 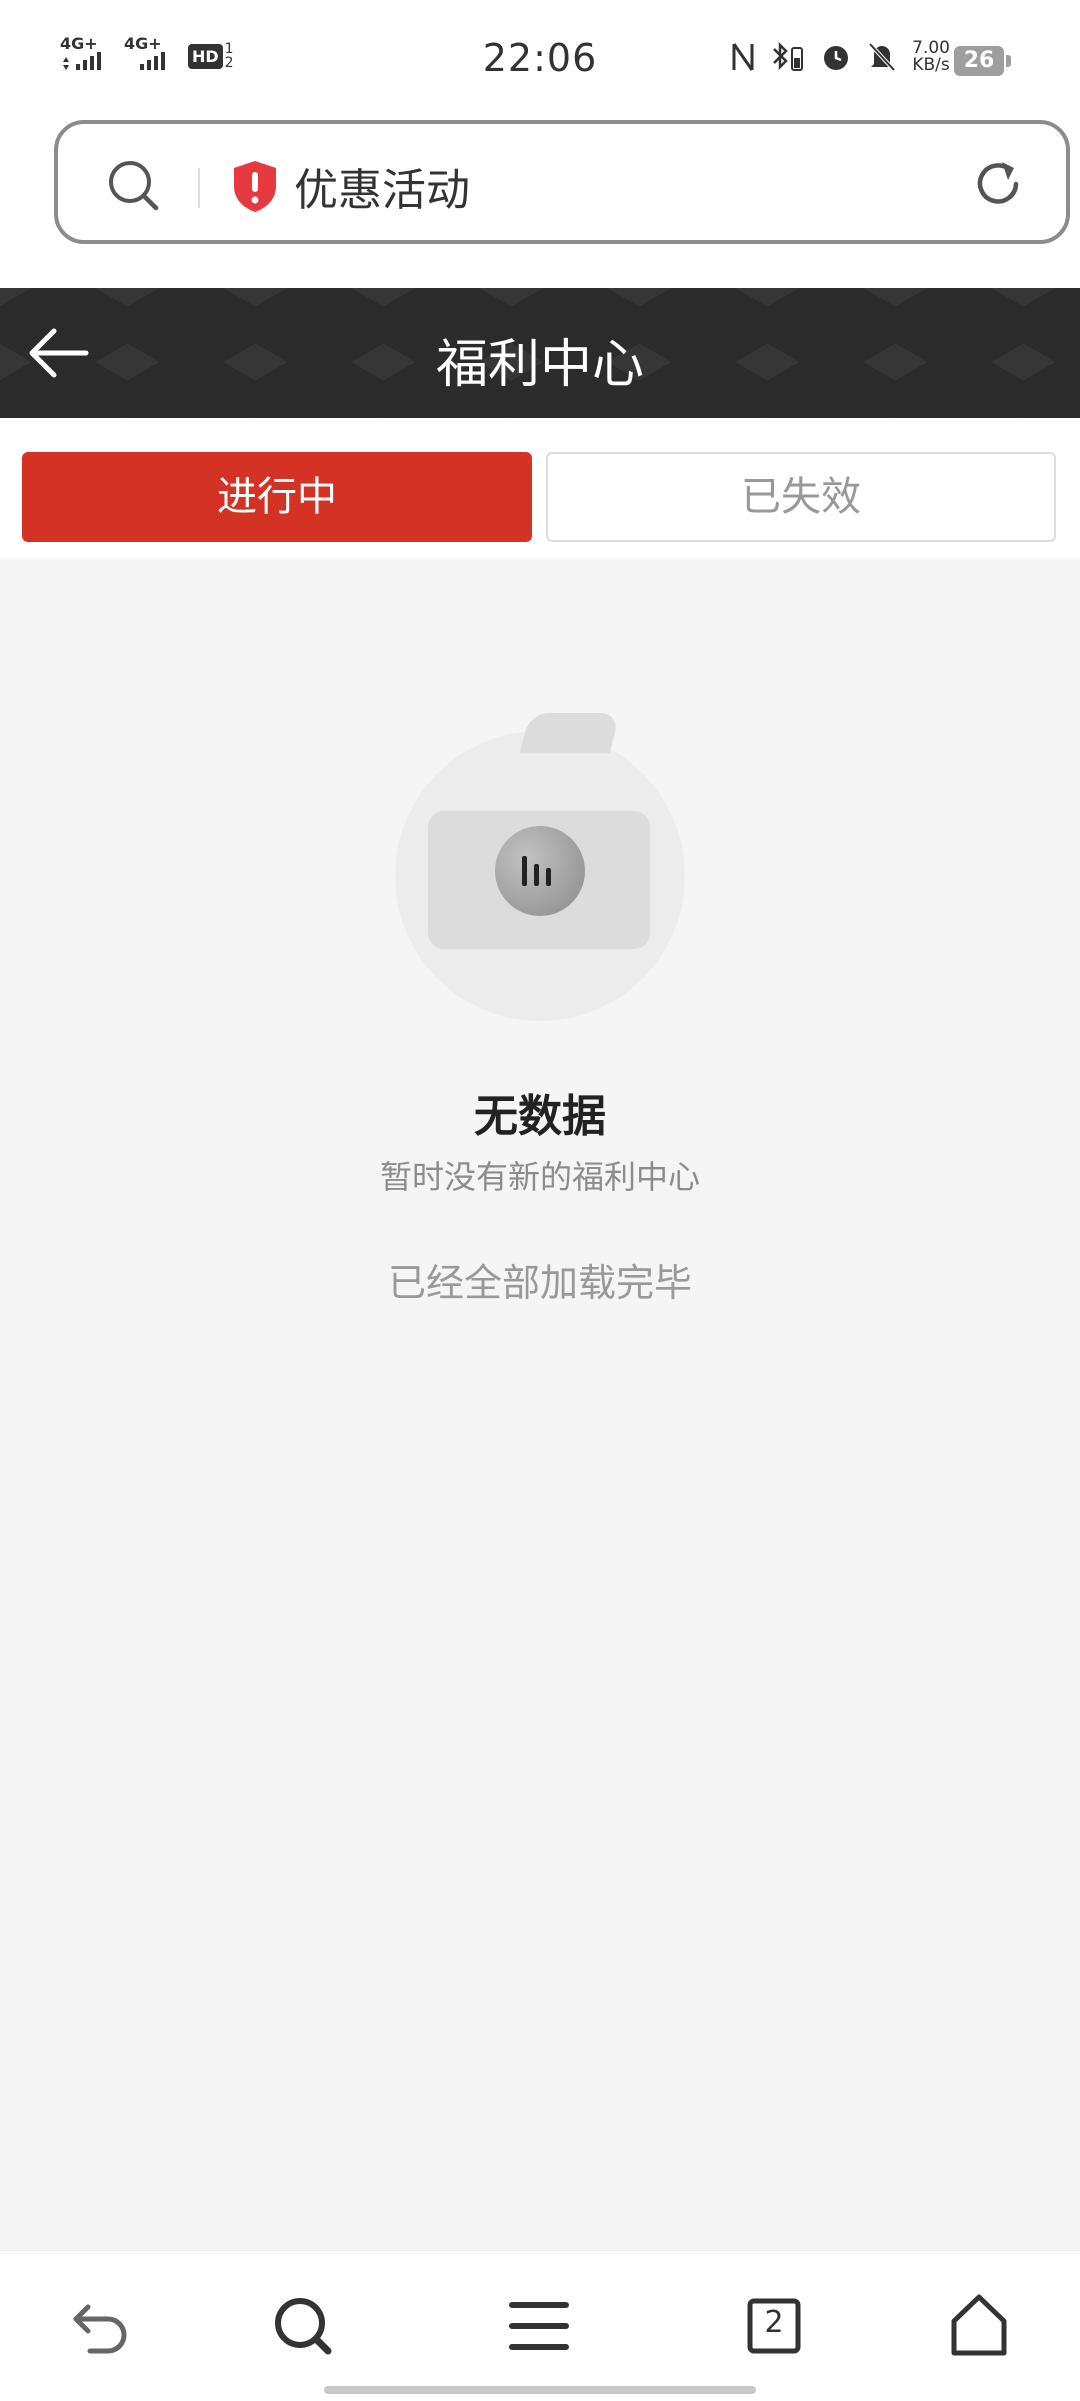 I want to click on address-bar: 优惠活动, so click(x=562, y=182).